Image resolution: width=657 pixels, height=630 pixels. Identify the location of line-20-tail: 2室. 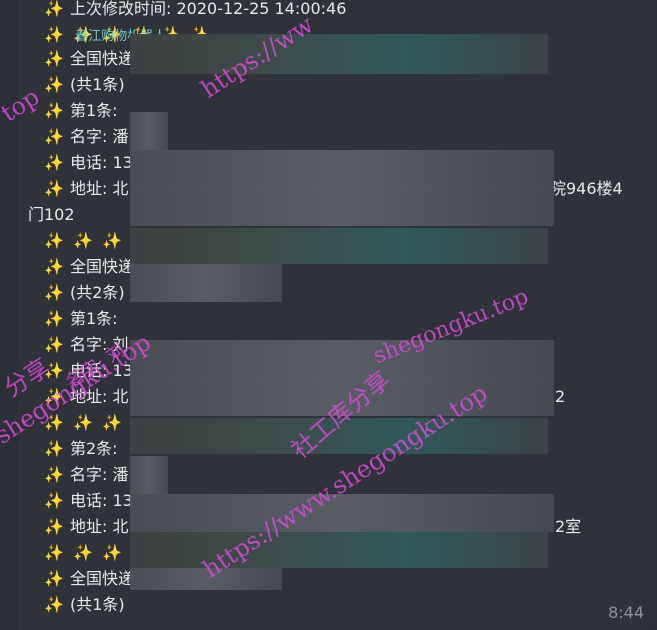
(568, 526).